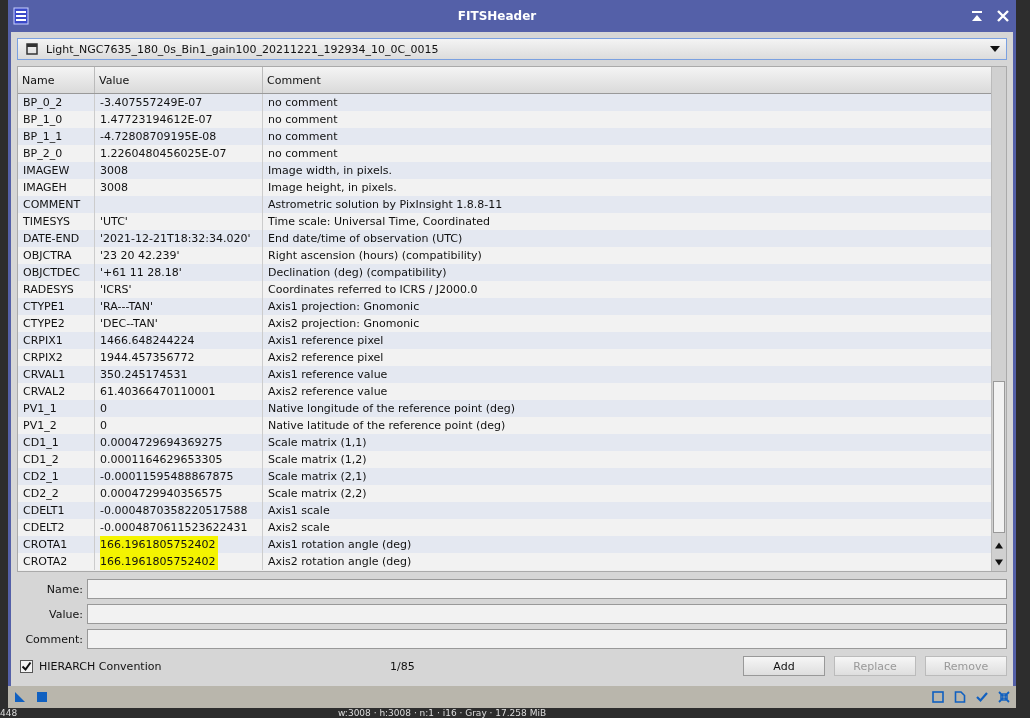  I want to click on checkmark-icon, so click(982, 697).